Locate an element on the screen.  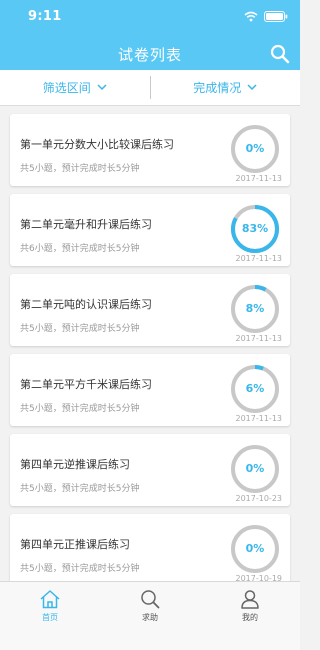
wifi-icon is located at coordinates (251, 16).